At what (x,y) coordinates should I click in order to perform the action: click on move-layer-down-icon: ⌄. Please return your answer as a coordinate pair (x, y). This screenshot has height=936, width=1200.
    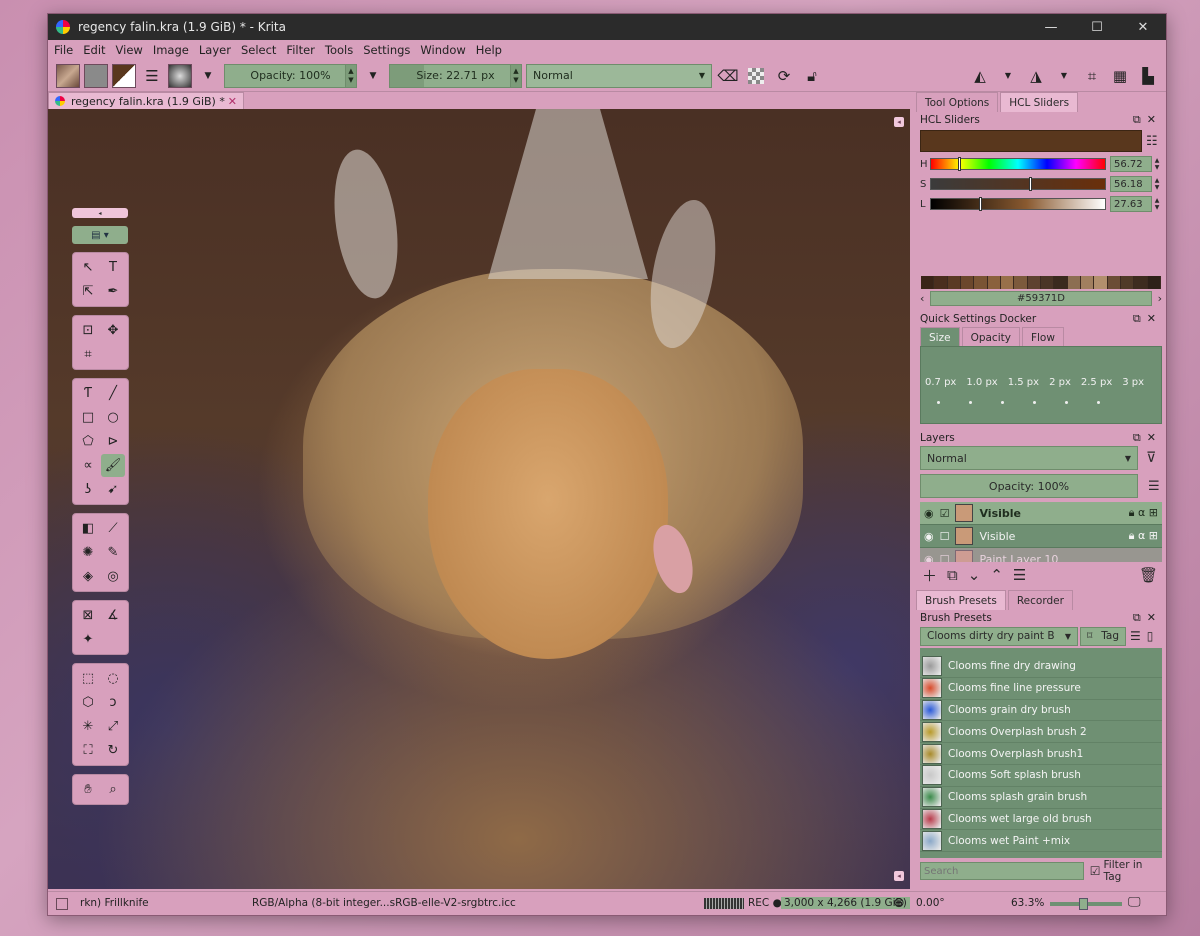
    Looking at the image, I should click on (974, 575).